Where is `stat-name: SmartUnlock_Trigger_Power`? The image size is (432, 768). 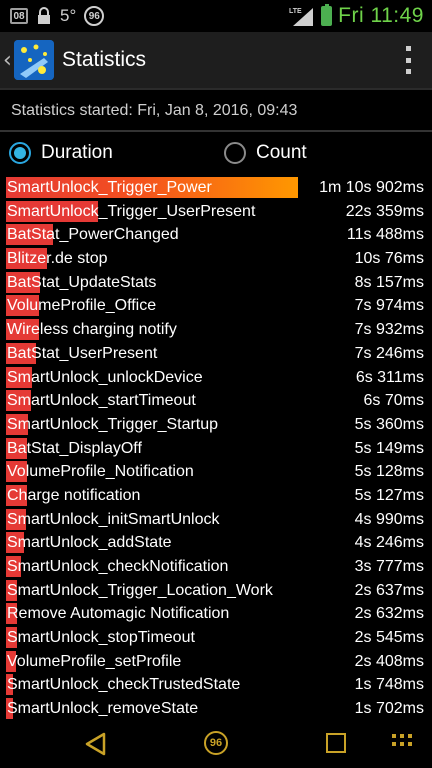 stat-name: SmartUnlock_Trigger_Power is located at coordinates (109, 187).